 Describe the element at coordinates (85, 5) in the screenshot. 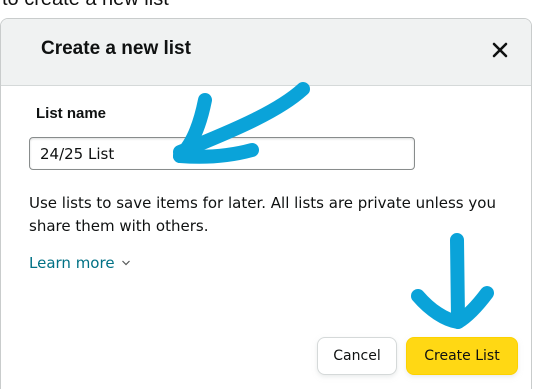

I see `page-background-text: to create a new list` at that location.